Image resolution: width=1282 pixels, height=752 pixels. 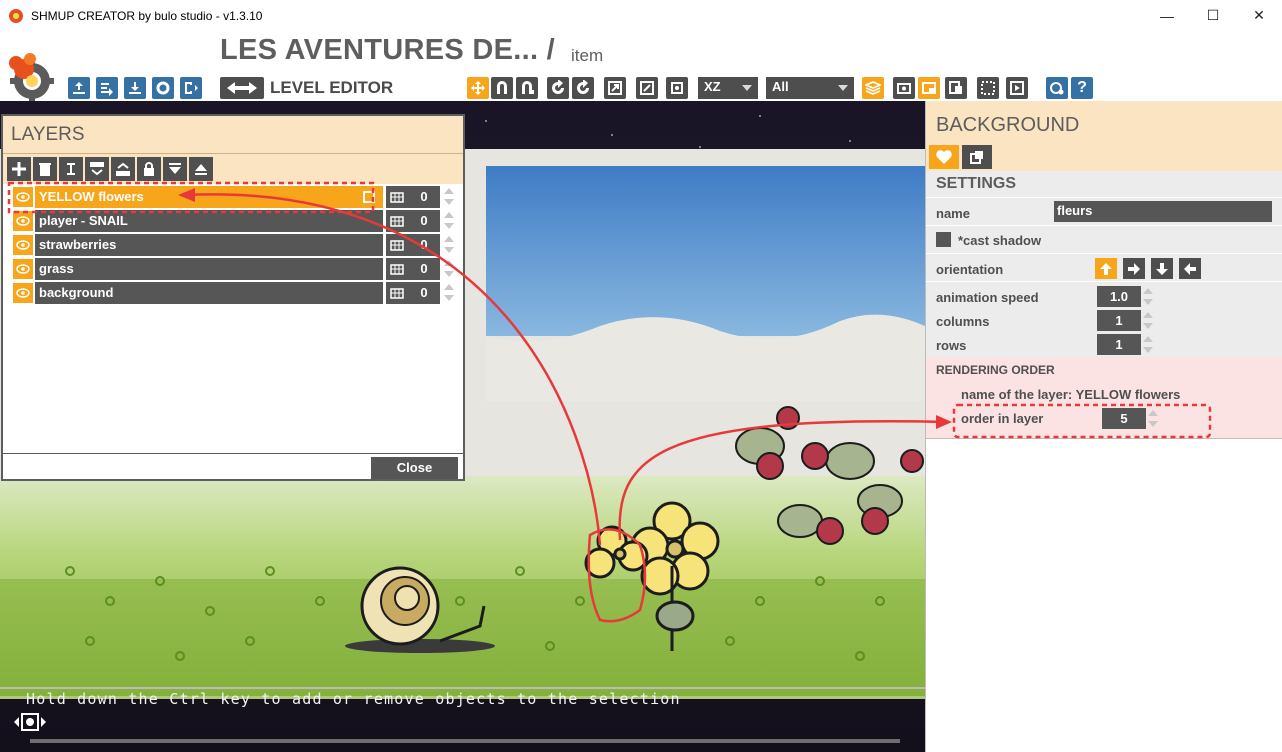 I want to click on cast-shadow-checkbox, so click(x=943, y=239).